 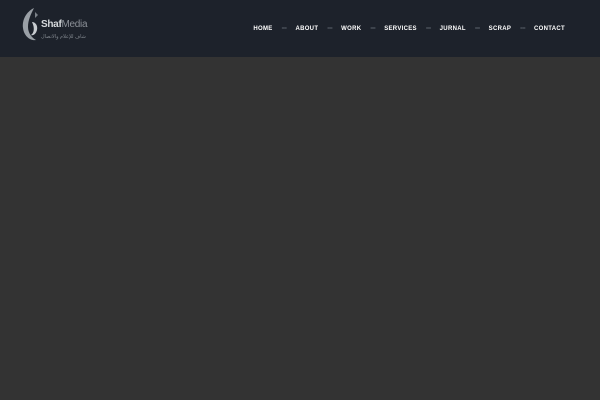 I want to click on logo-wordmark: ShafMedia, so click(x=64, y=24).